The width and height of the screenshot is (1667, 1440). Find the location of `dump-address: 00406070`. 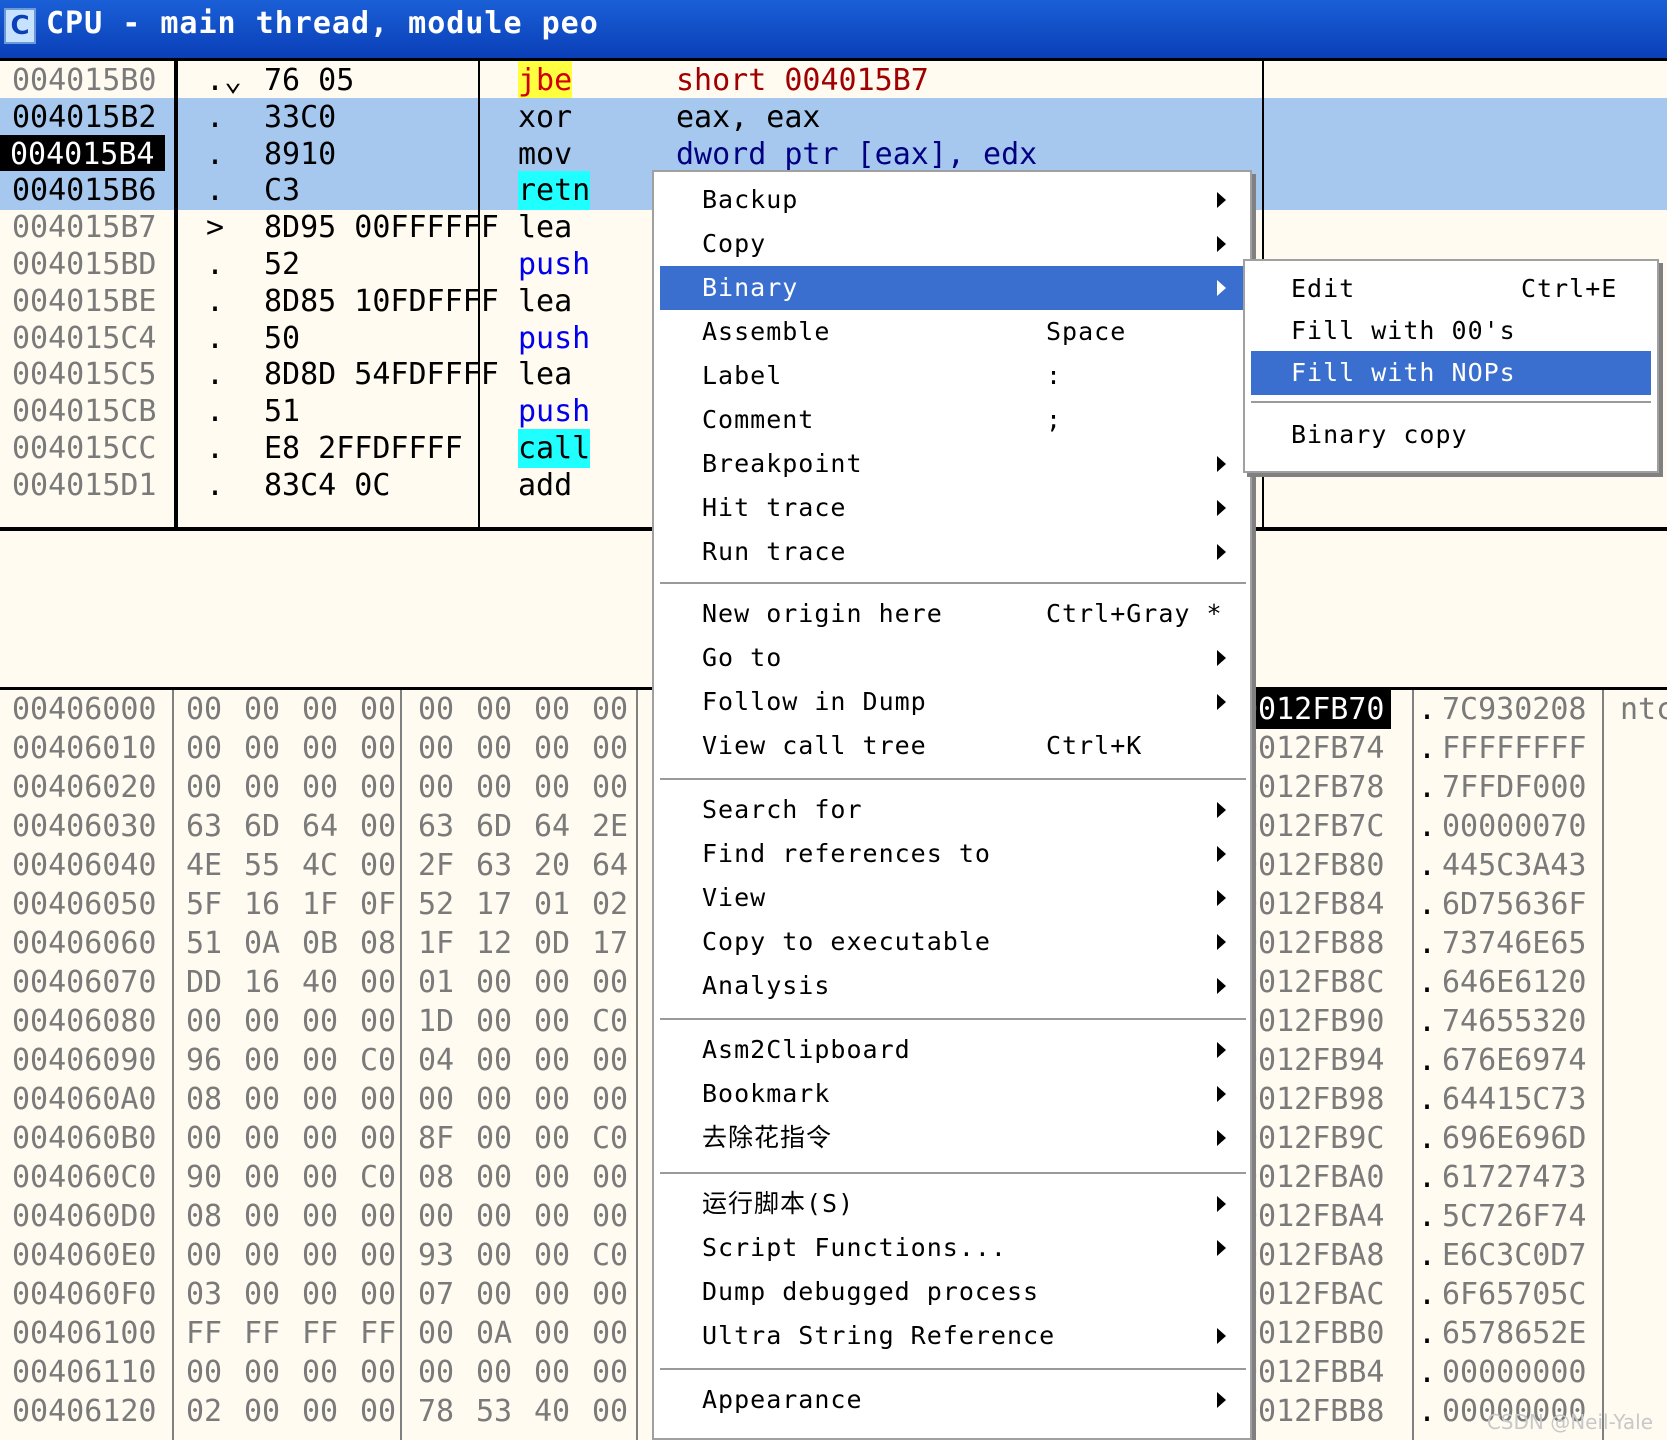

dump-address: 00406070 is located at coordinates (84, 982).